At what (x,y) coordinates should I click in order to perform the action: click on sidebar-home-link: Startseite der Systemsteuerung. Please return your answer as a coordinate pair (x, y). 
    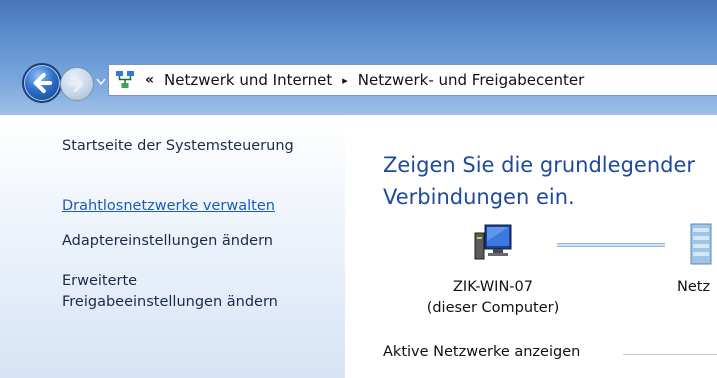
    Looking at the image, I should click on (178, 146).